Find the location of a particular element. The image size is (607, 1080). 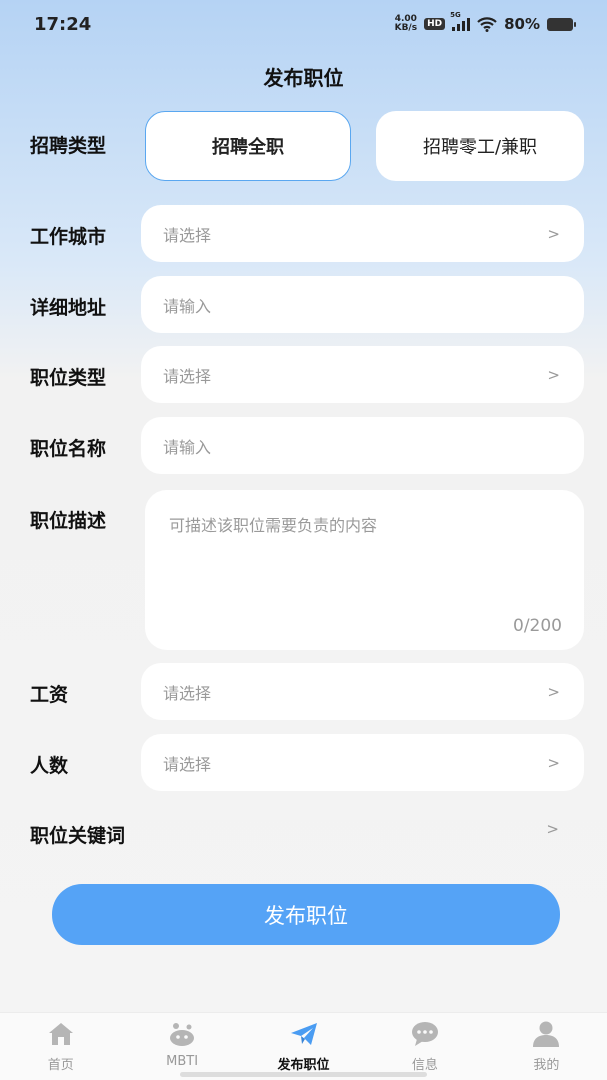

home-icon is located at coordinates (60, 1034).